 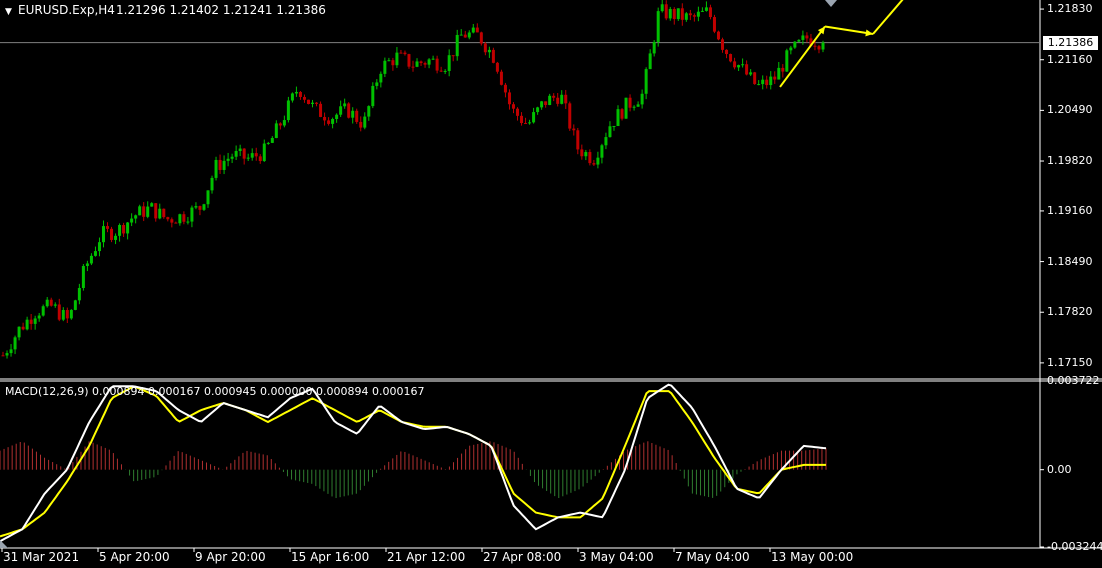 What do you see at coordinates (8, 12) in the screenshot?
I see `header-collapse-icon: ▼` at bounding box center [8, 12].